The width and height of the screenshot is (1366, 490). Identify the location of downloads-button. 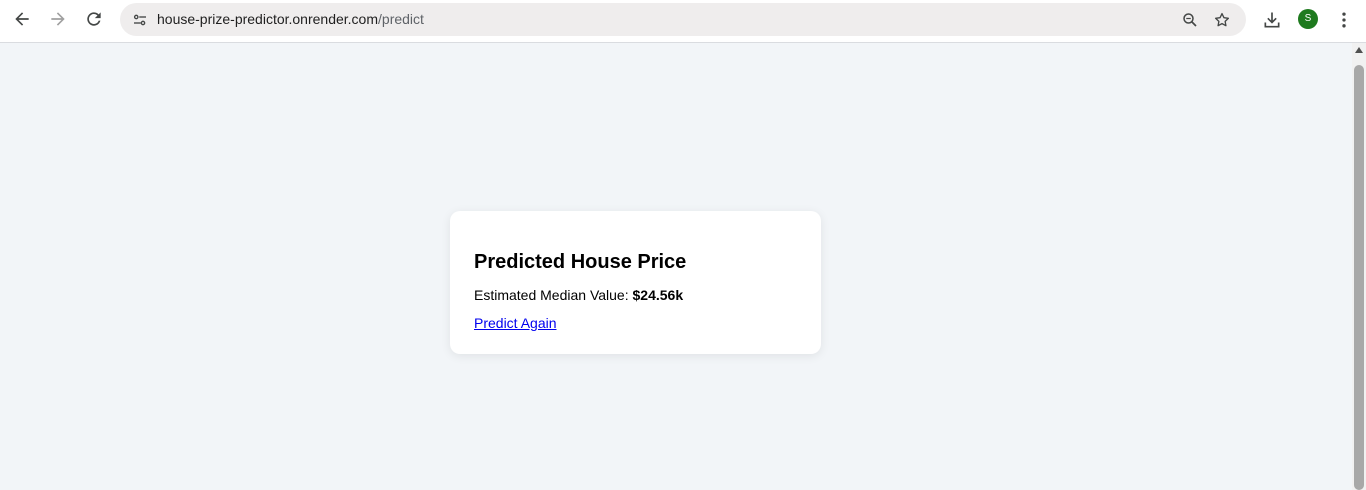
(1272, 20).